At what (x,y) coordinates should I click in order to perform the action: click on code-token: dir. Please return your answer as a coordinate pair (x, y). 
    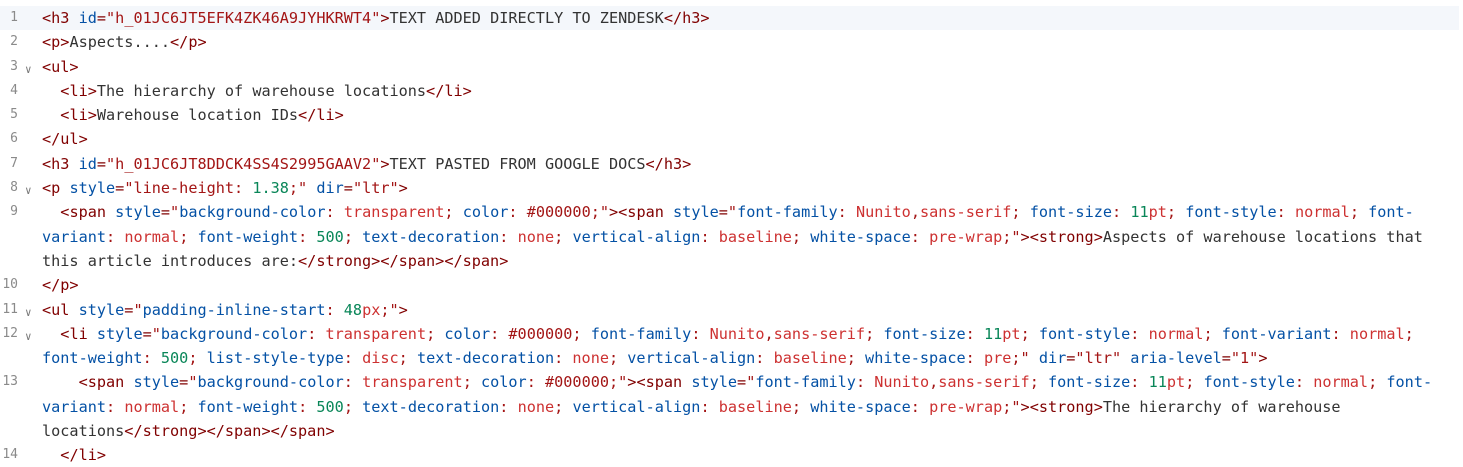
    Looking at the image, I should click on (1052, 358).